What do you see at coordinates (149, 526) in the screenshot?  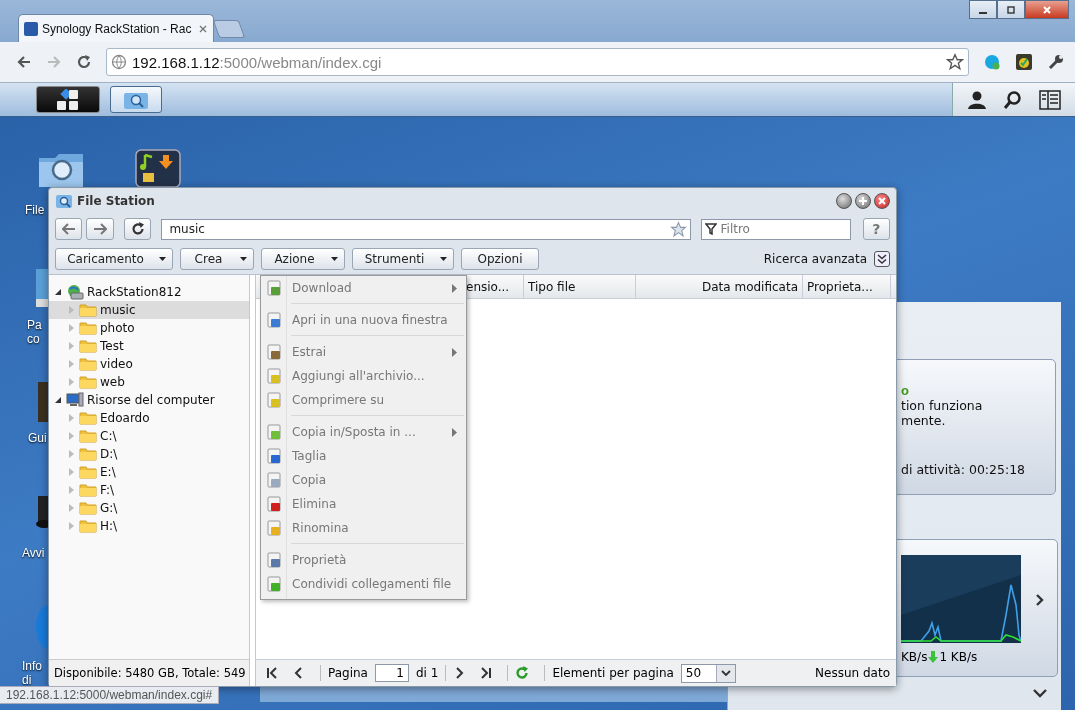 I see `tree-item: H:\` at bounding box center [149, 526].